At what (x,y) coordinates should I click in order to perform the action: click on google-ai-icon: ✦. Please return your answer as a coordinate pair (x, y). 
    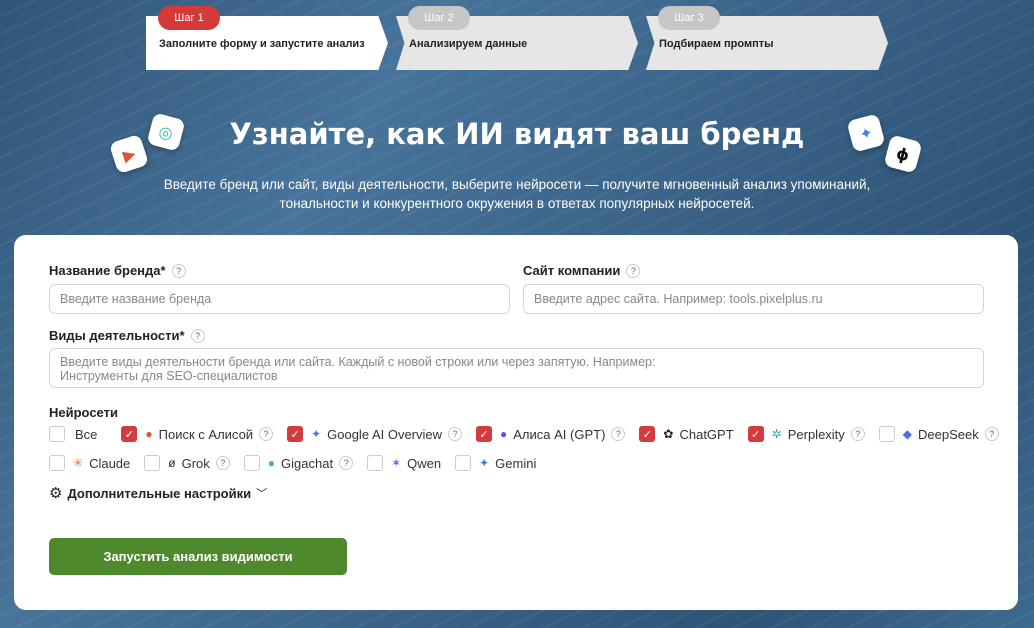
    Looking at the image, I should click on (316, 434).